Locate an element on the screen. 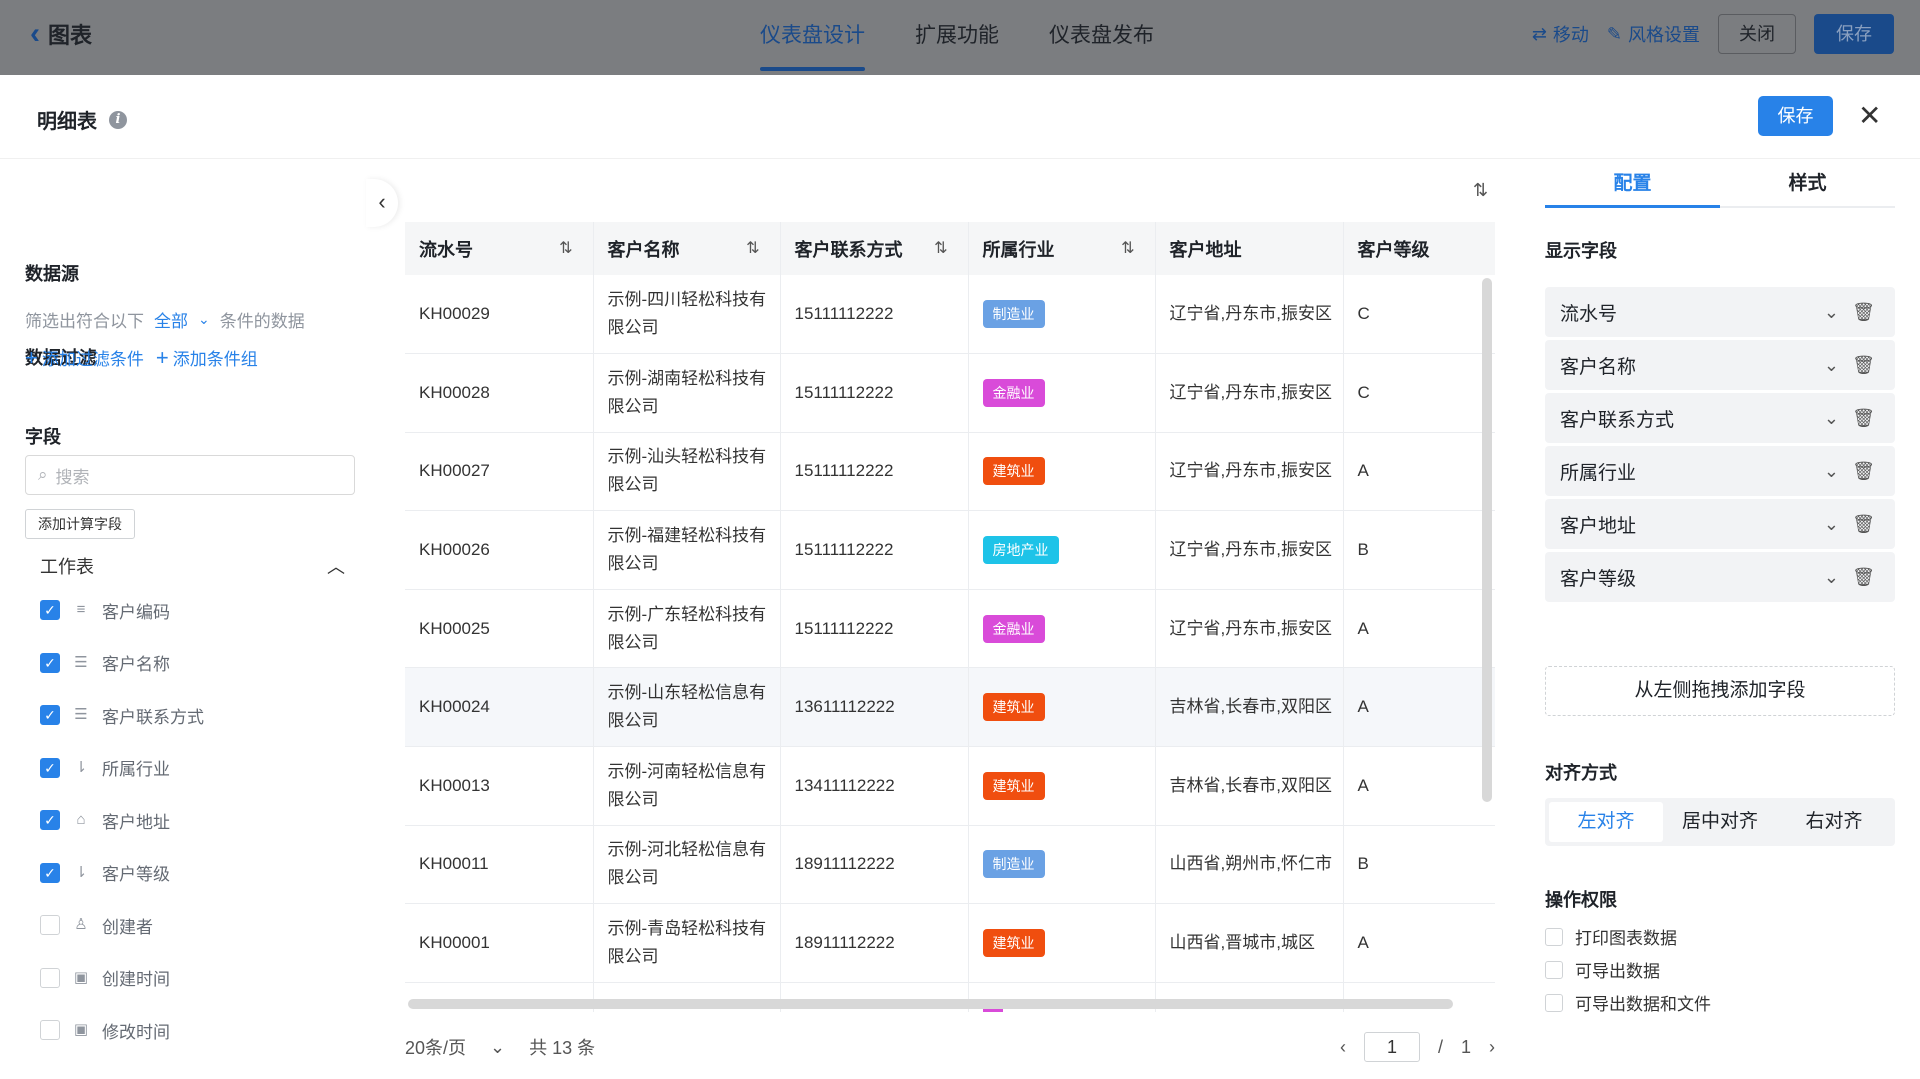 This screenshot has width=1920, height=1079. page-size-select: 20条/页 ⌄ is located at coordinates (455, 1047).